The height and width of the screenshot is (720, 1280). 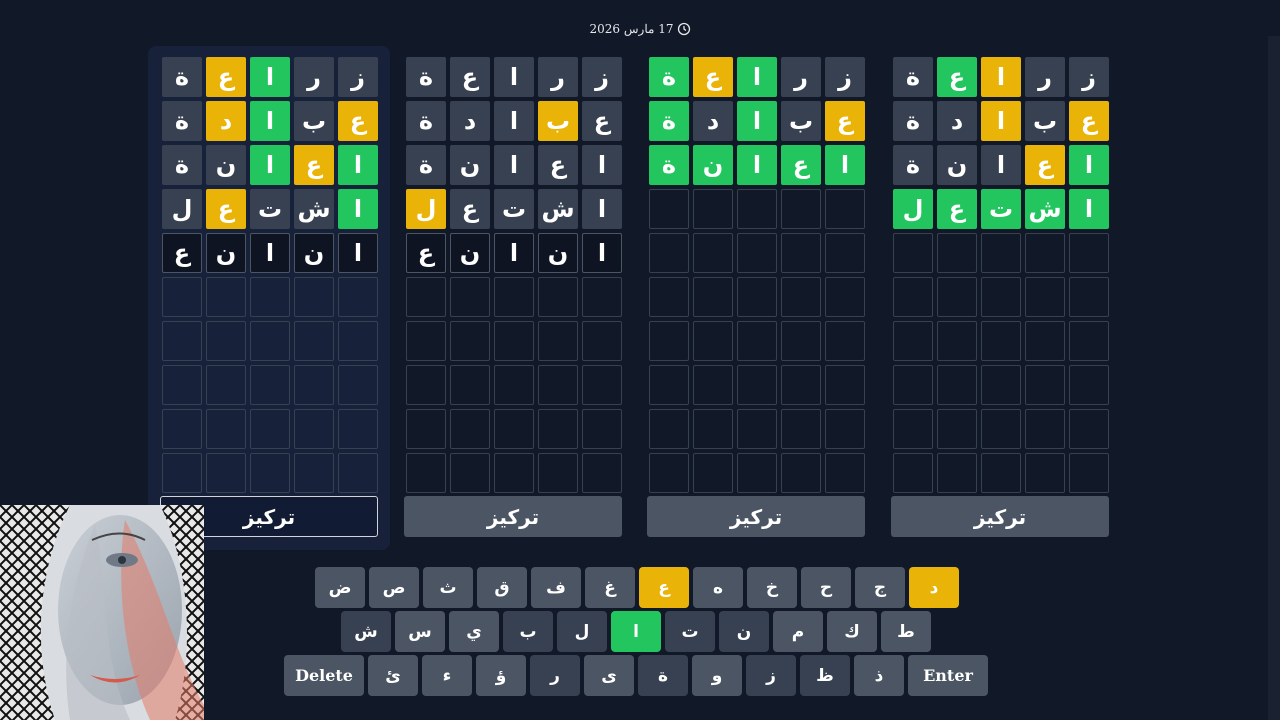 I want to click on key-ا: ا, so click(x=636, y=631).